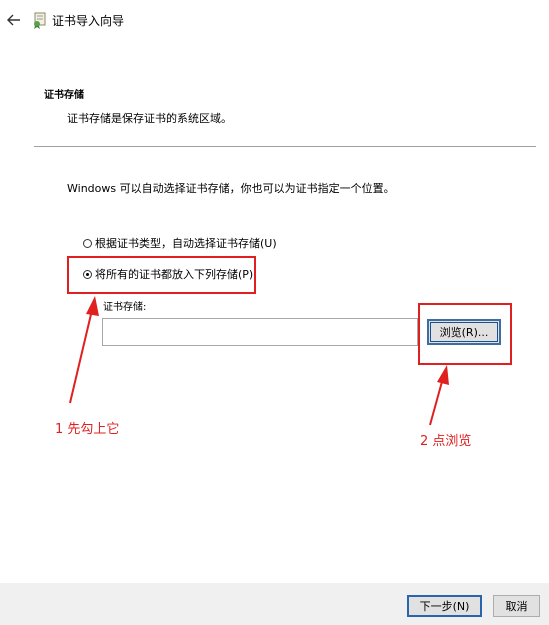 This screenshot has height=625, width=549. I want to click on intro-text: Windows 可以自动选择证书存储，你也可以为证书指定一个位置。, so click(231, 188).